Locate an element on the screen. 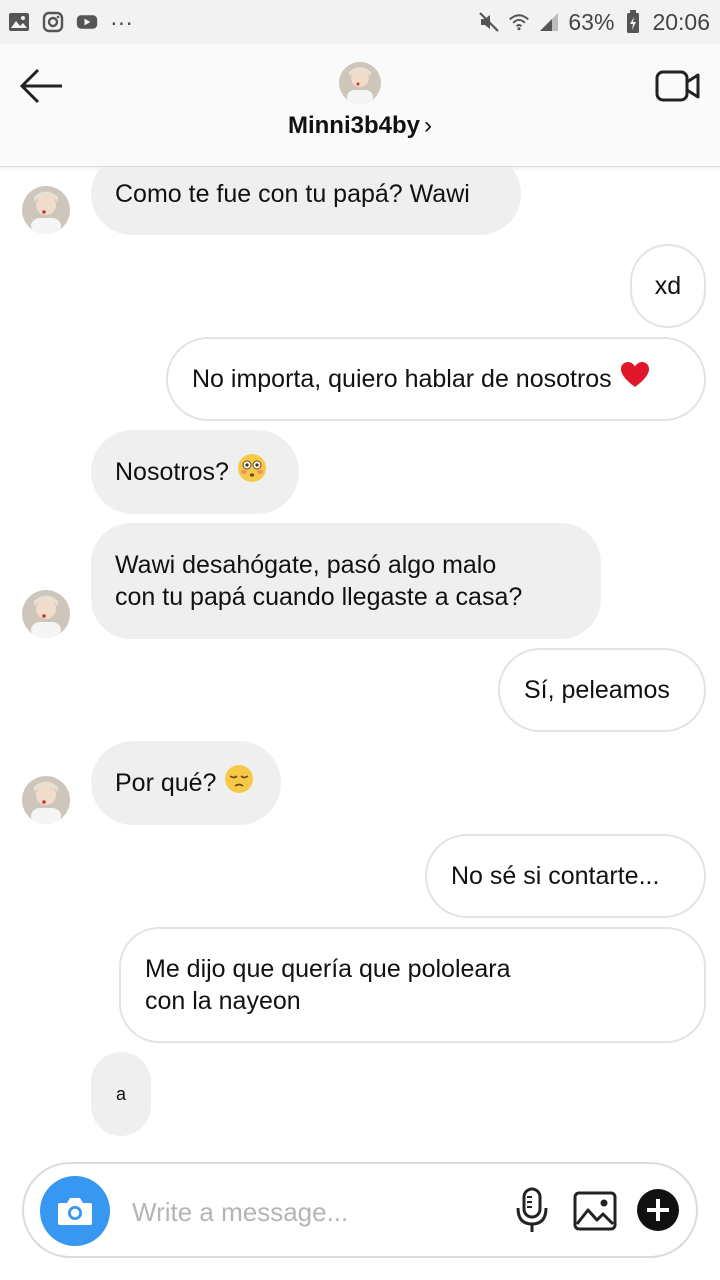 Image resolution: width=720 pixels, height=1280 pixels. username-link: Minni3b4by › is located at coordinates (360, 126).